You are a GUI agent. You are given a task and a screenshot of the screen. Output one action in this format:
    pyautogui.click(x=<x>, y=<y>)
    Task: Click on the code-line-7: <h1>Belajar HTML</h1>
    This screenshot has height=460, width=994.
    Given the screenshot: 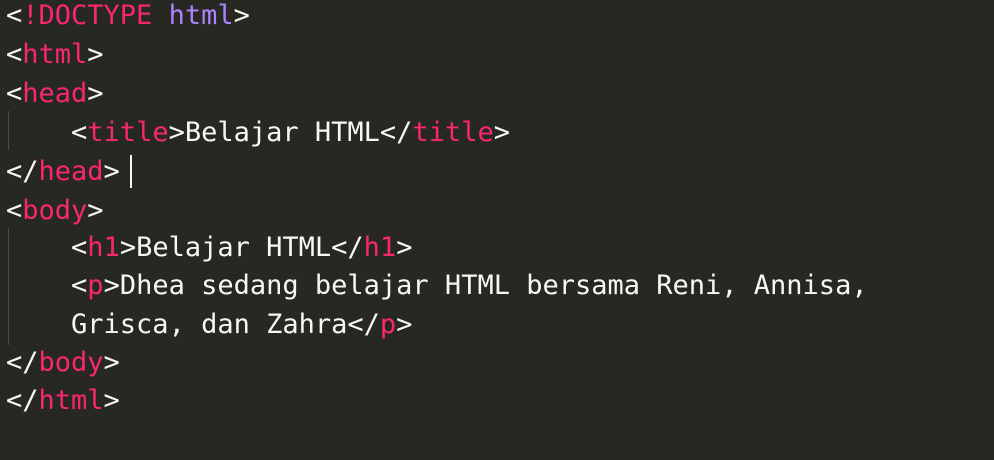 What is the action you would take?
    pyautogui.click(x=209, y=247)
    